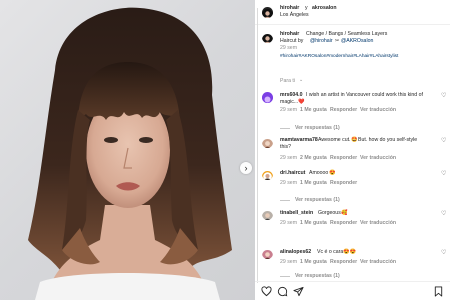  I want to click on author-avatar, so click(267, 12).